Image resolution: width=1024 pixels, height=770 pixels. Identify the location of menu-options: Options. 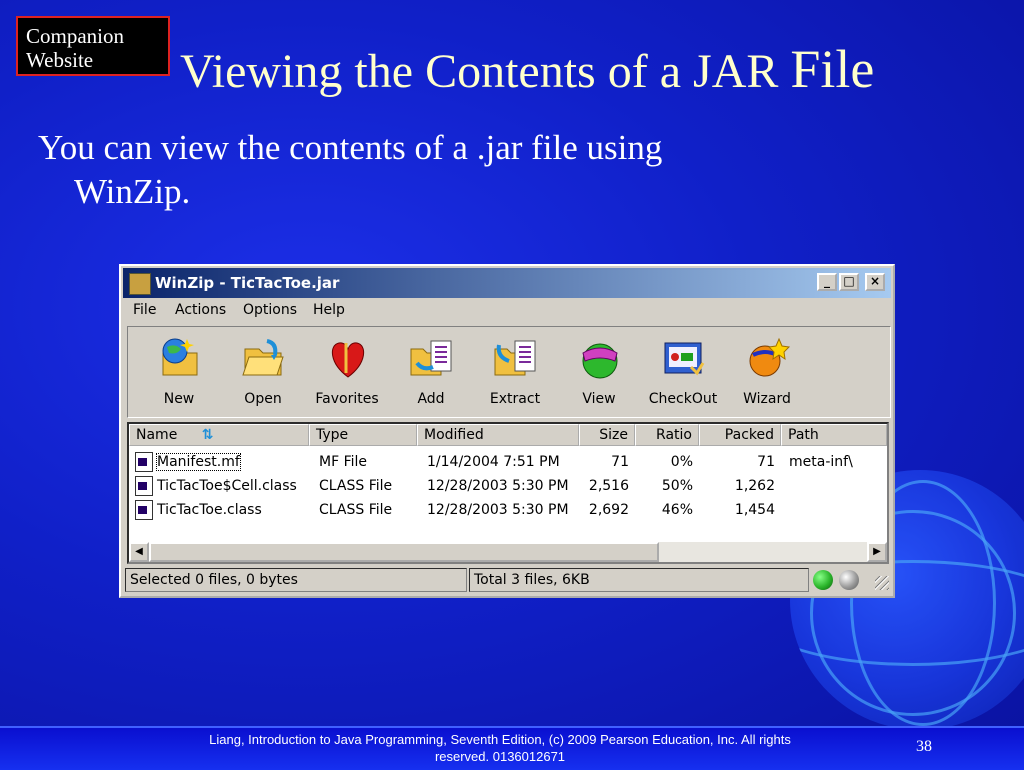
(270, 310).